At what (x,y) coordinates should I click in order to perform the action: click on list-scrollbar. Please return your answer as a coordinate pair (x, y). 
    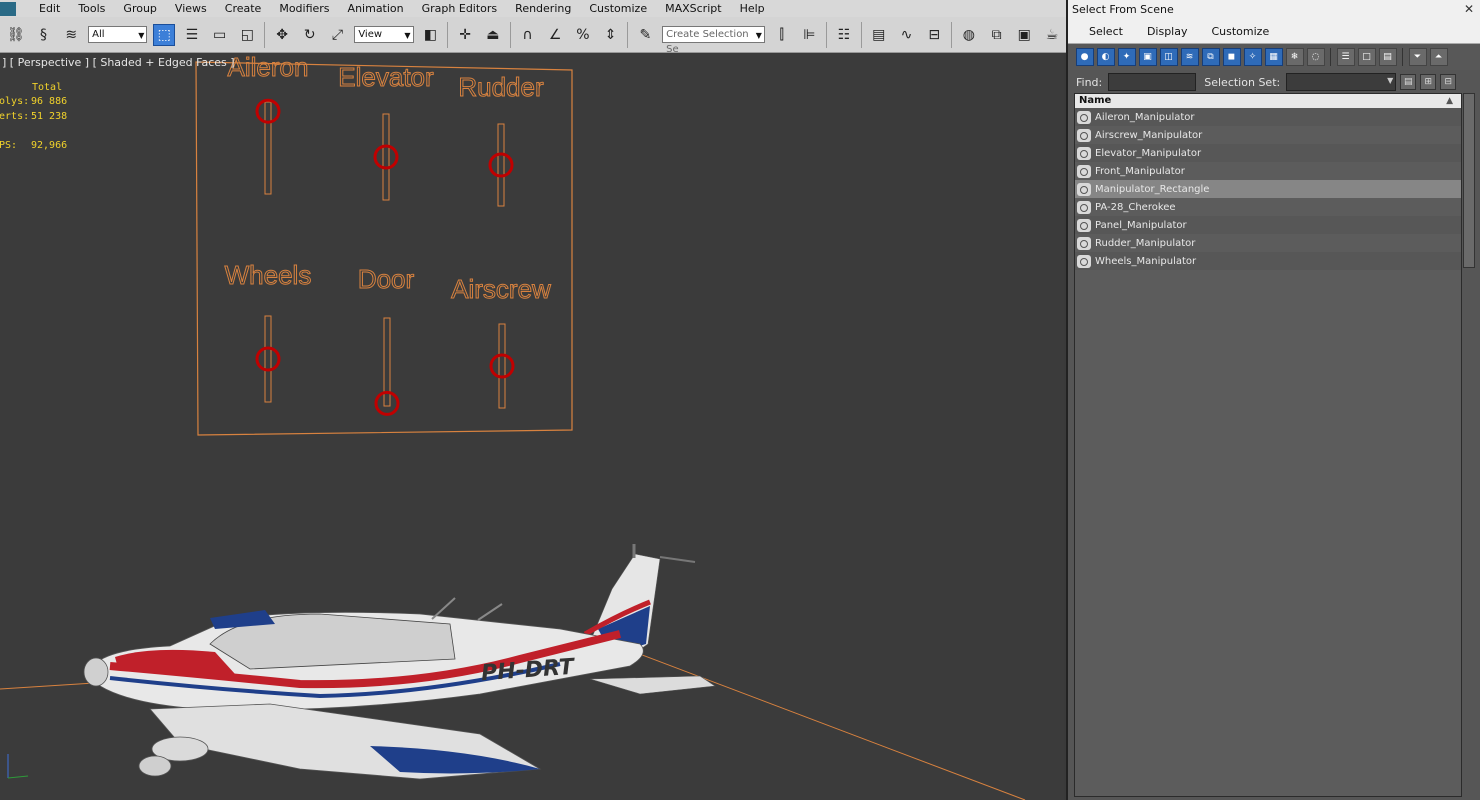
    Looking at the image, I should click on (1469, 180).